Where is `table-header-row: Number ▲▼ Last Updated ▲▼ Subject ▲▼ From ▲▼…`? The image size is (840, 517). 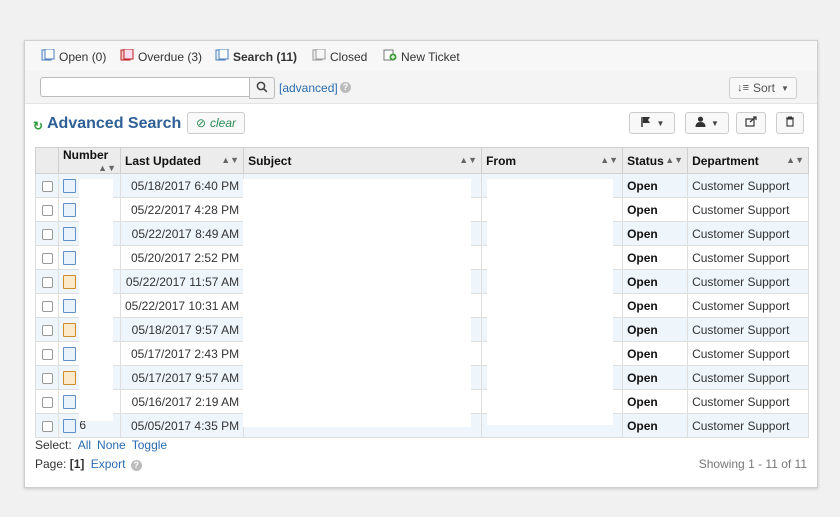 table-header-row: Number ▲▼ Last Updated ▲▼ Subject ▲▼ From ▲▼… is located at coordinates (422, 160).